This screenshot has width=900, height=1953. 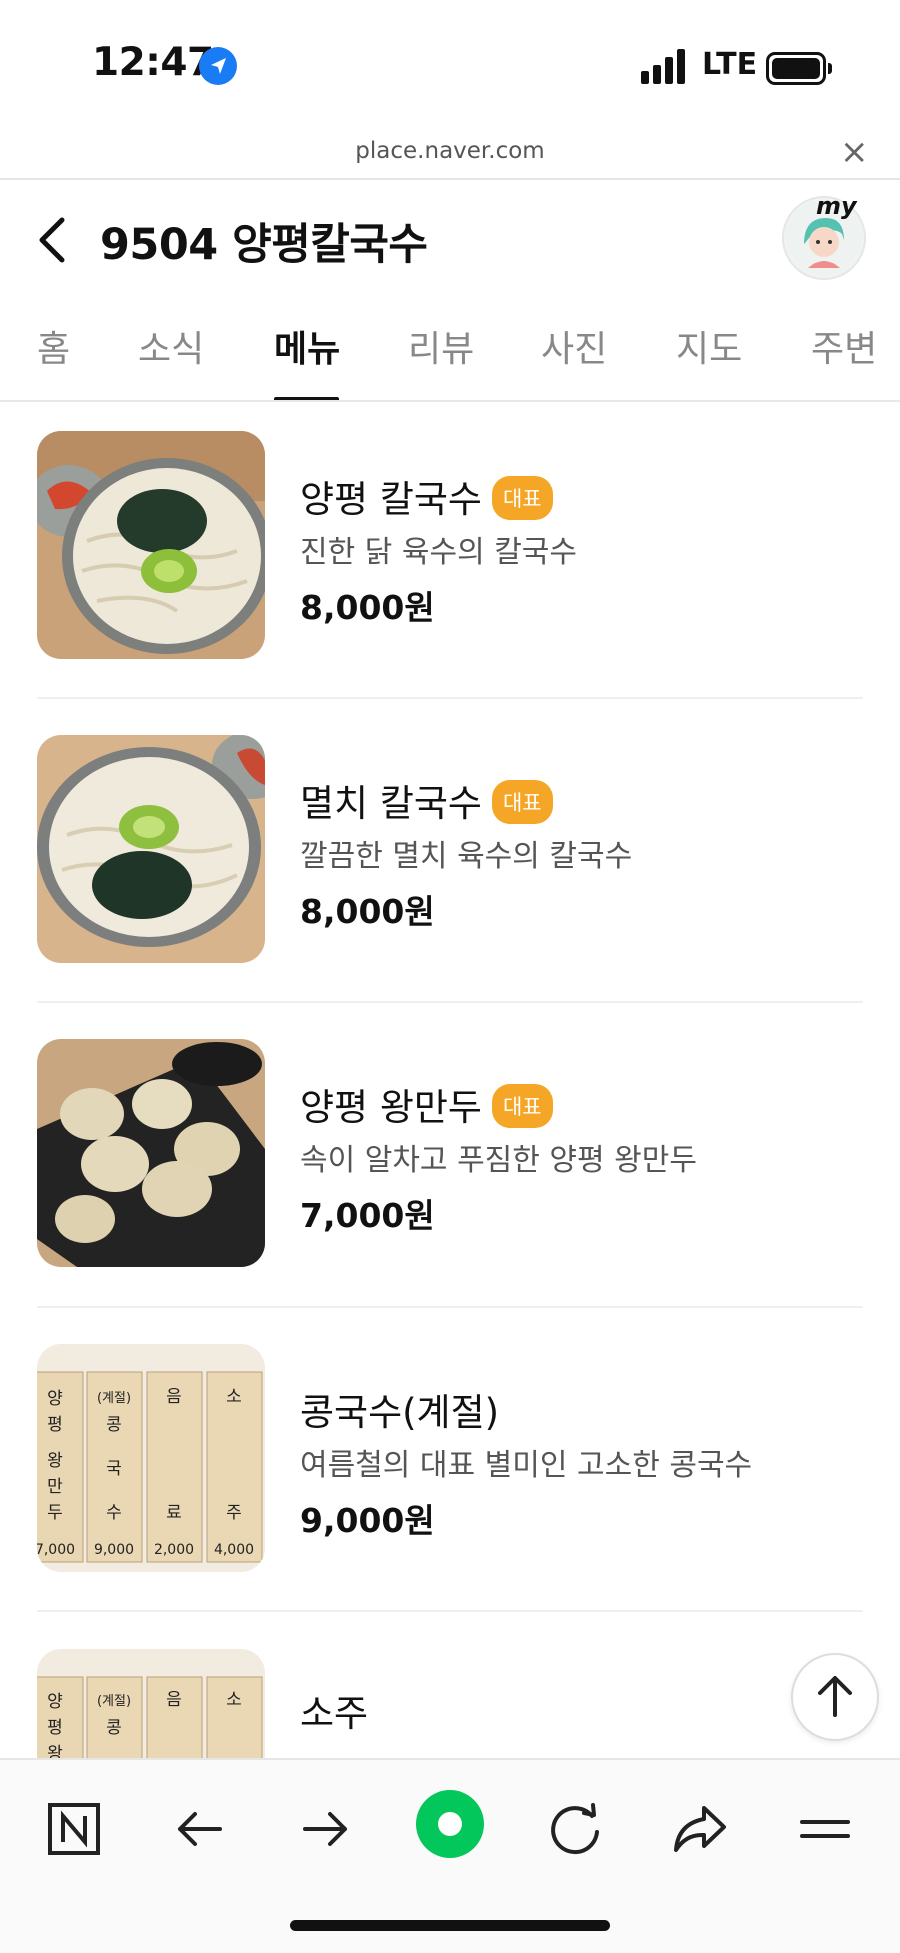 I want to click on forward-nav-button, so click(x=325, y=1829).